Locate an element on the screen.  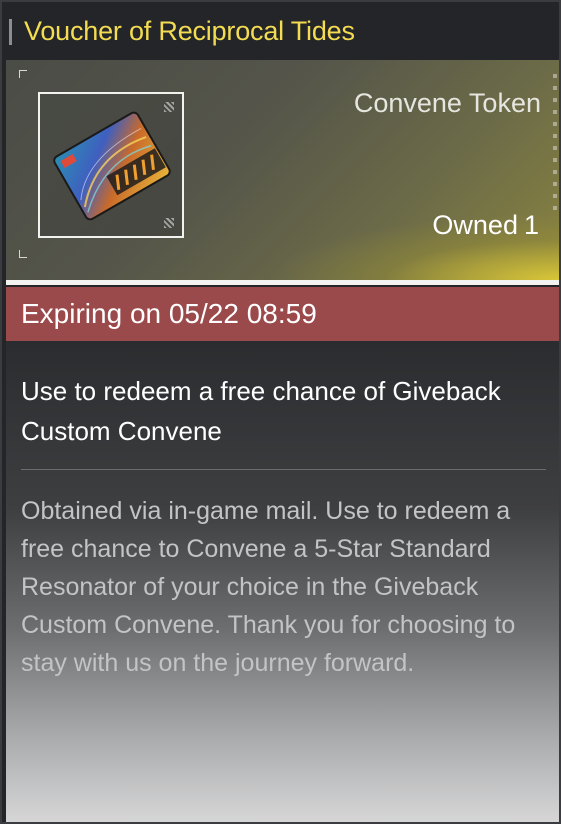
header-separator is located at coordinates (282, 282).